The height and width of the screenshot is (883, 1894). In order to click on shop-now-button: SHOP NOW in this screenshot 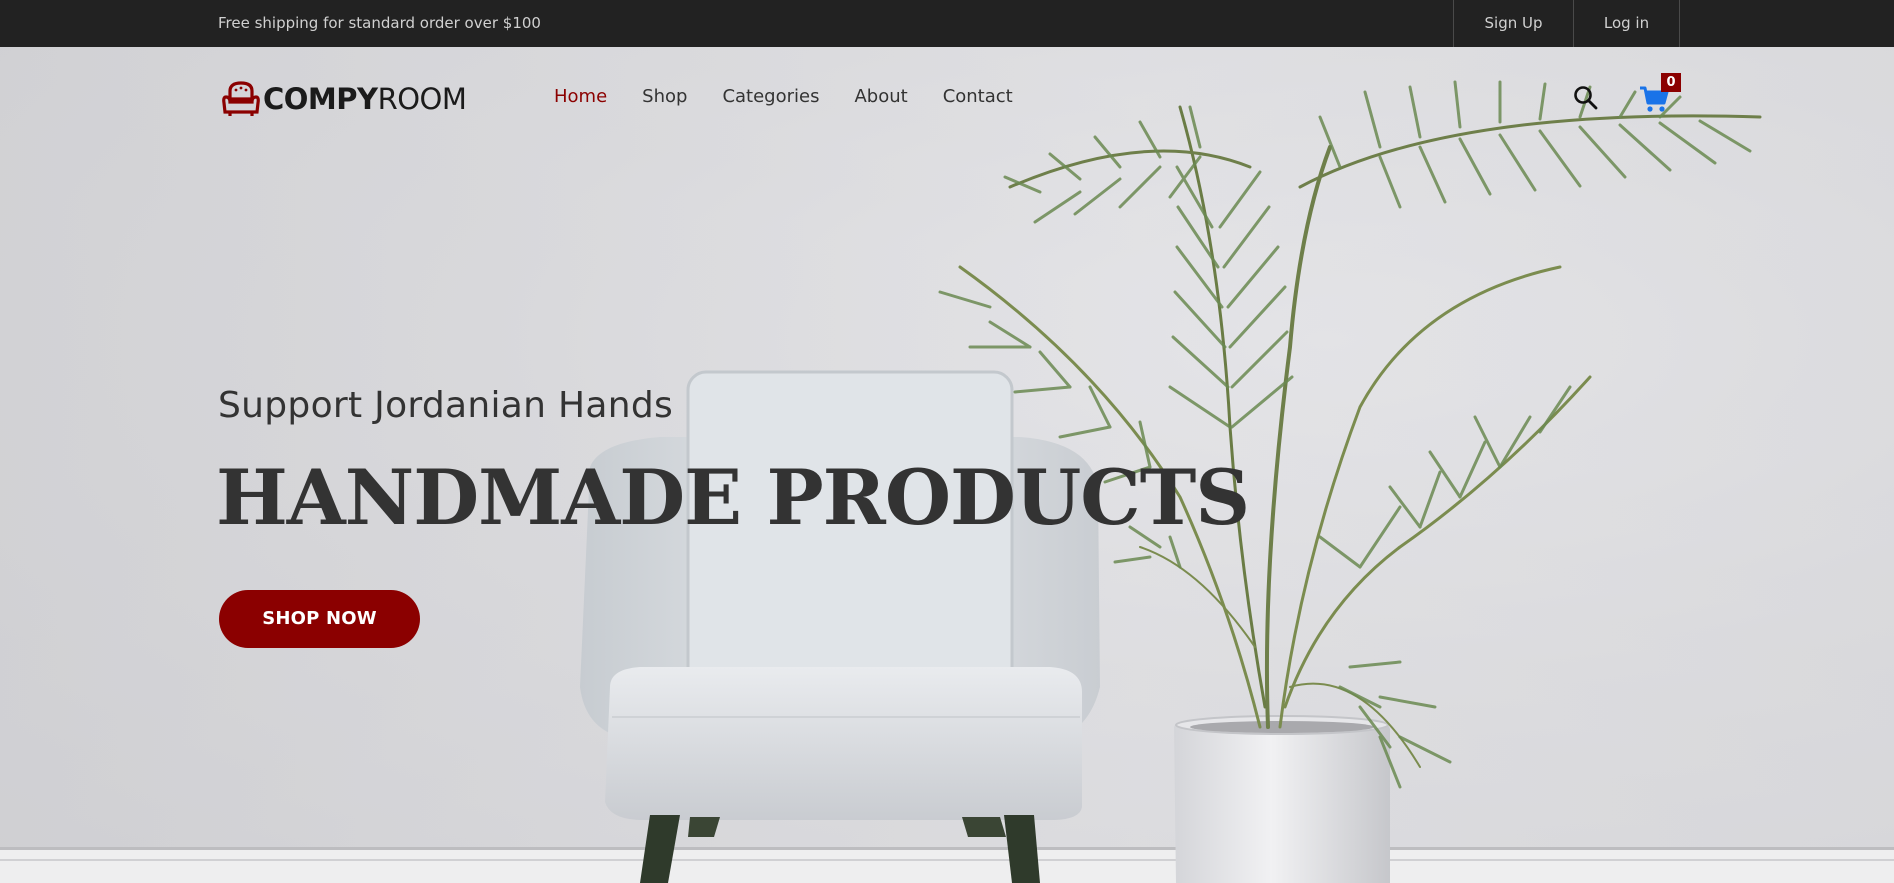, I will do `click(319, 619)`.